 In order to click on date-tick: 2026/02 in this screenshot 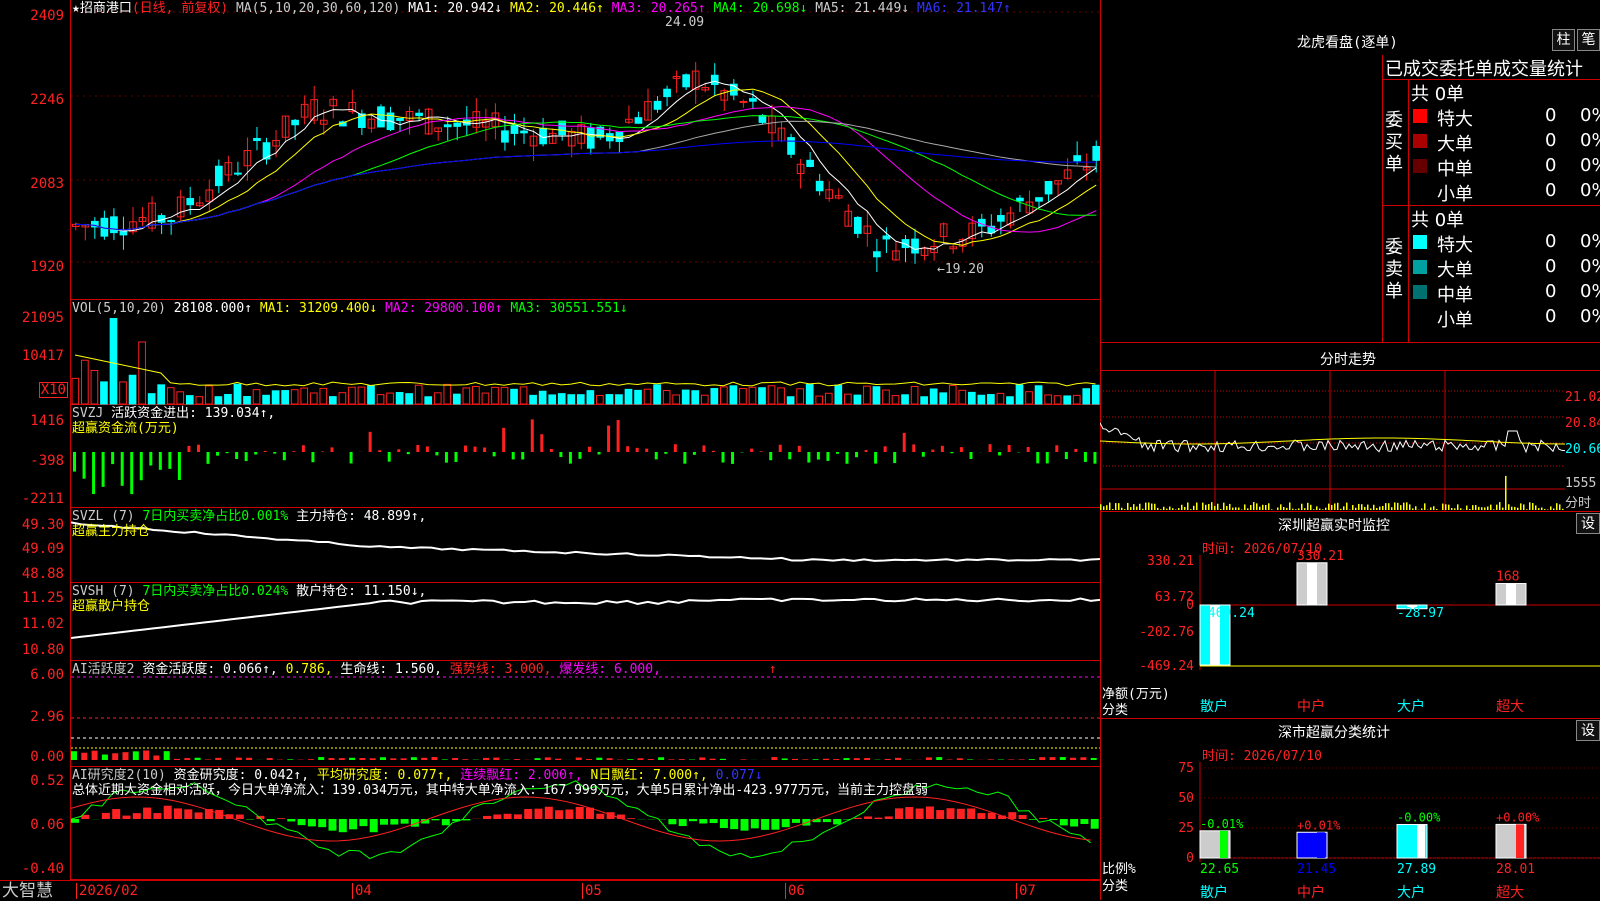, I will do `click(107, 891)`.